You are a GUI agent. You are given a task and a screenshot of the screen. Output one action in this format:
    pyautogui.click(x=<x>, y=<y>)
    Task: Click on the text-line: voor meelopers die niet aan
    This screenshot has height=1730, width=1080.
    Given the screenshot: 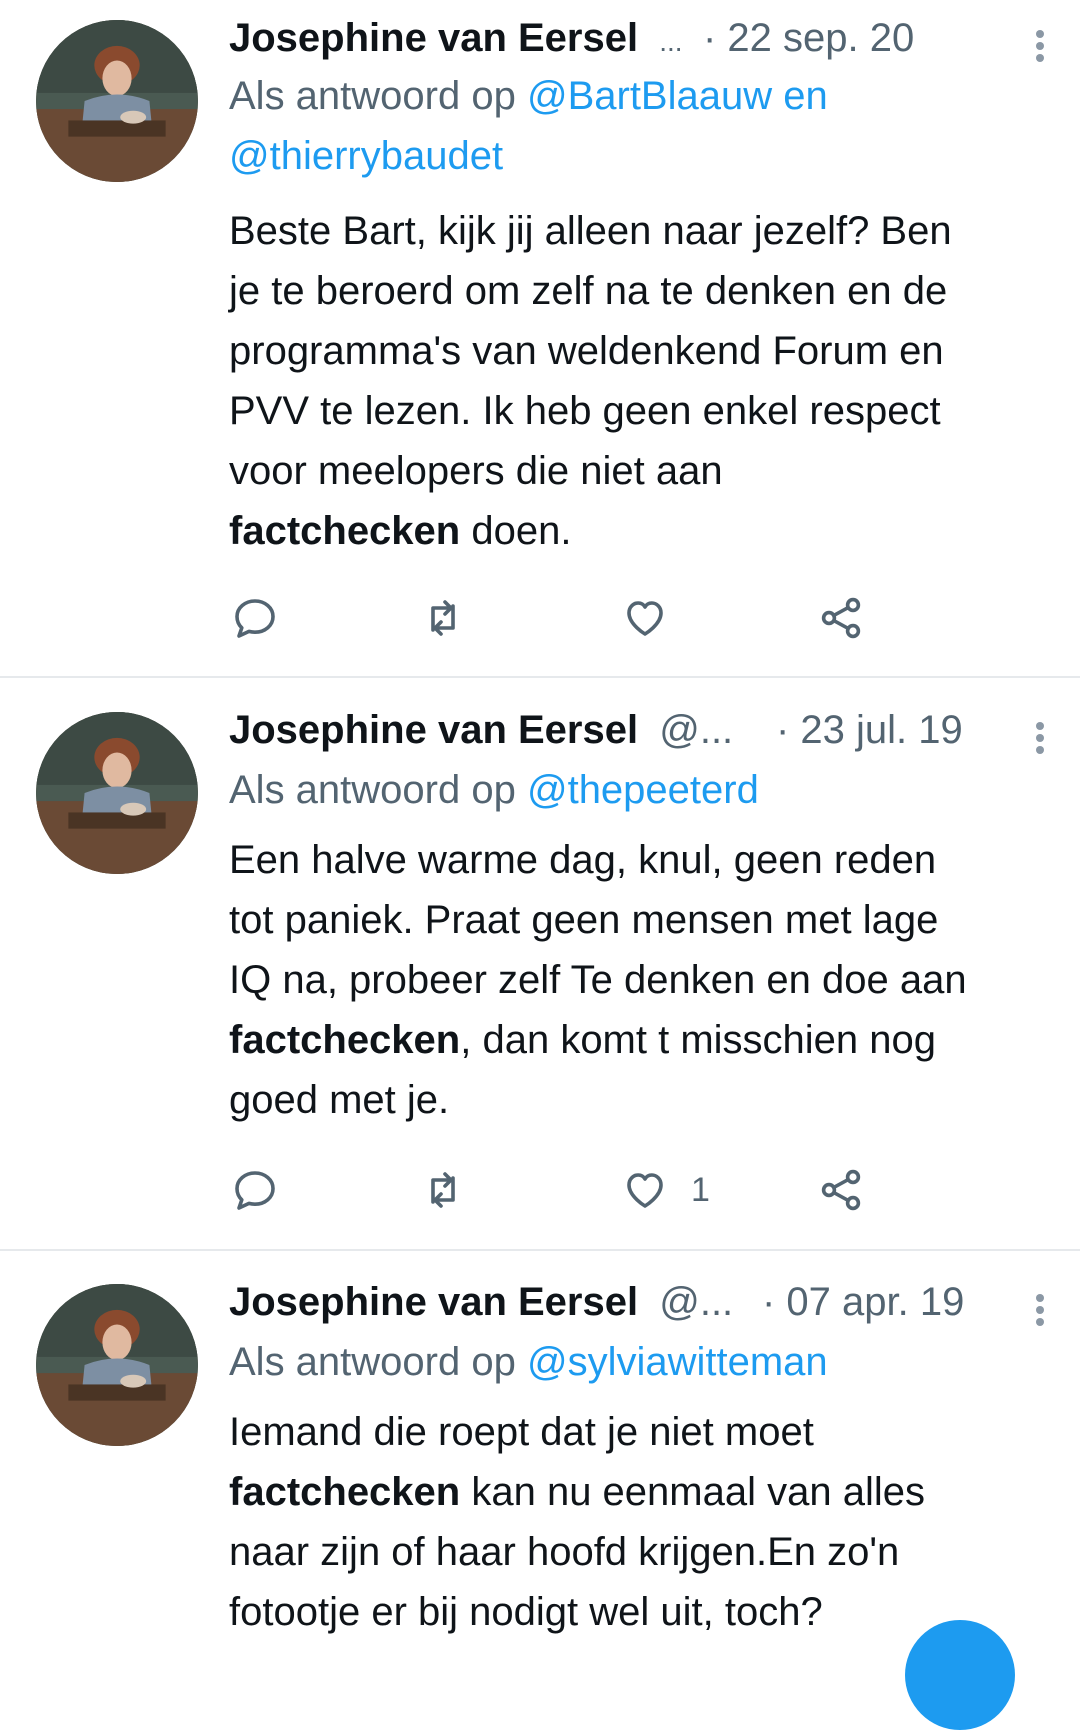 What is the action you would take?
    pyautogui.click(x=476, y=471)
    